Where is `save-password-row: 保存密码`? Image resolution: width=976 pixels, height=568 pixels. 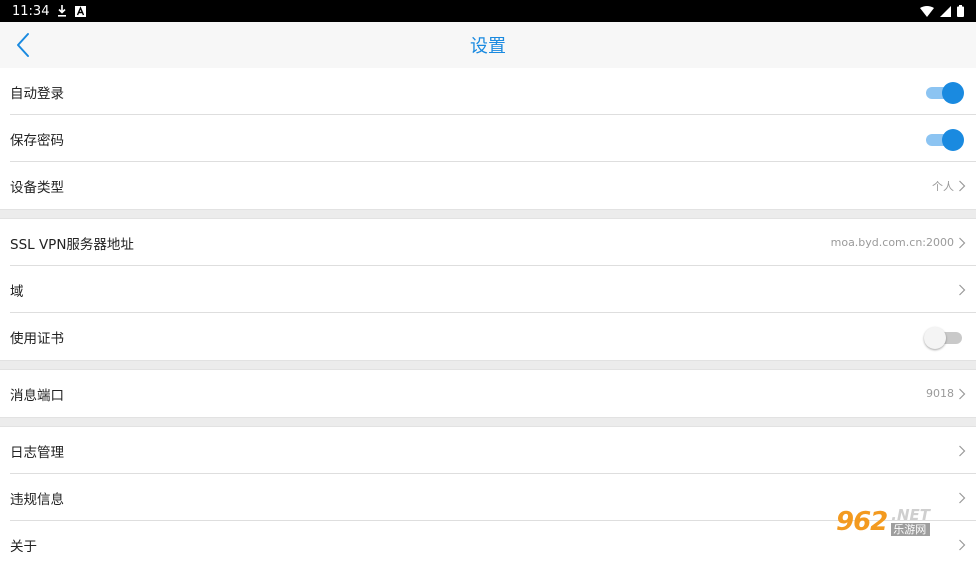 save-password-row: 保存密码 is located at coordinates (488, 138).